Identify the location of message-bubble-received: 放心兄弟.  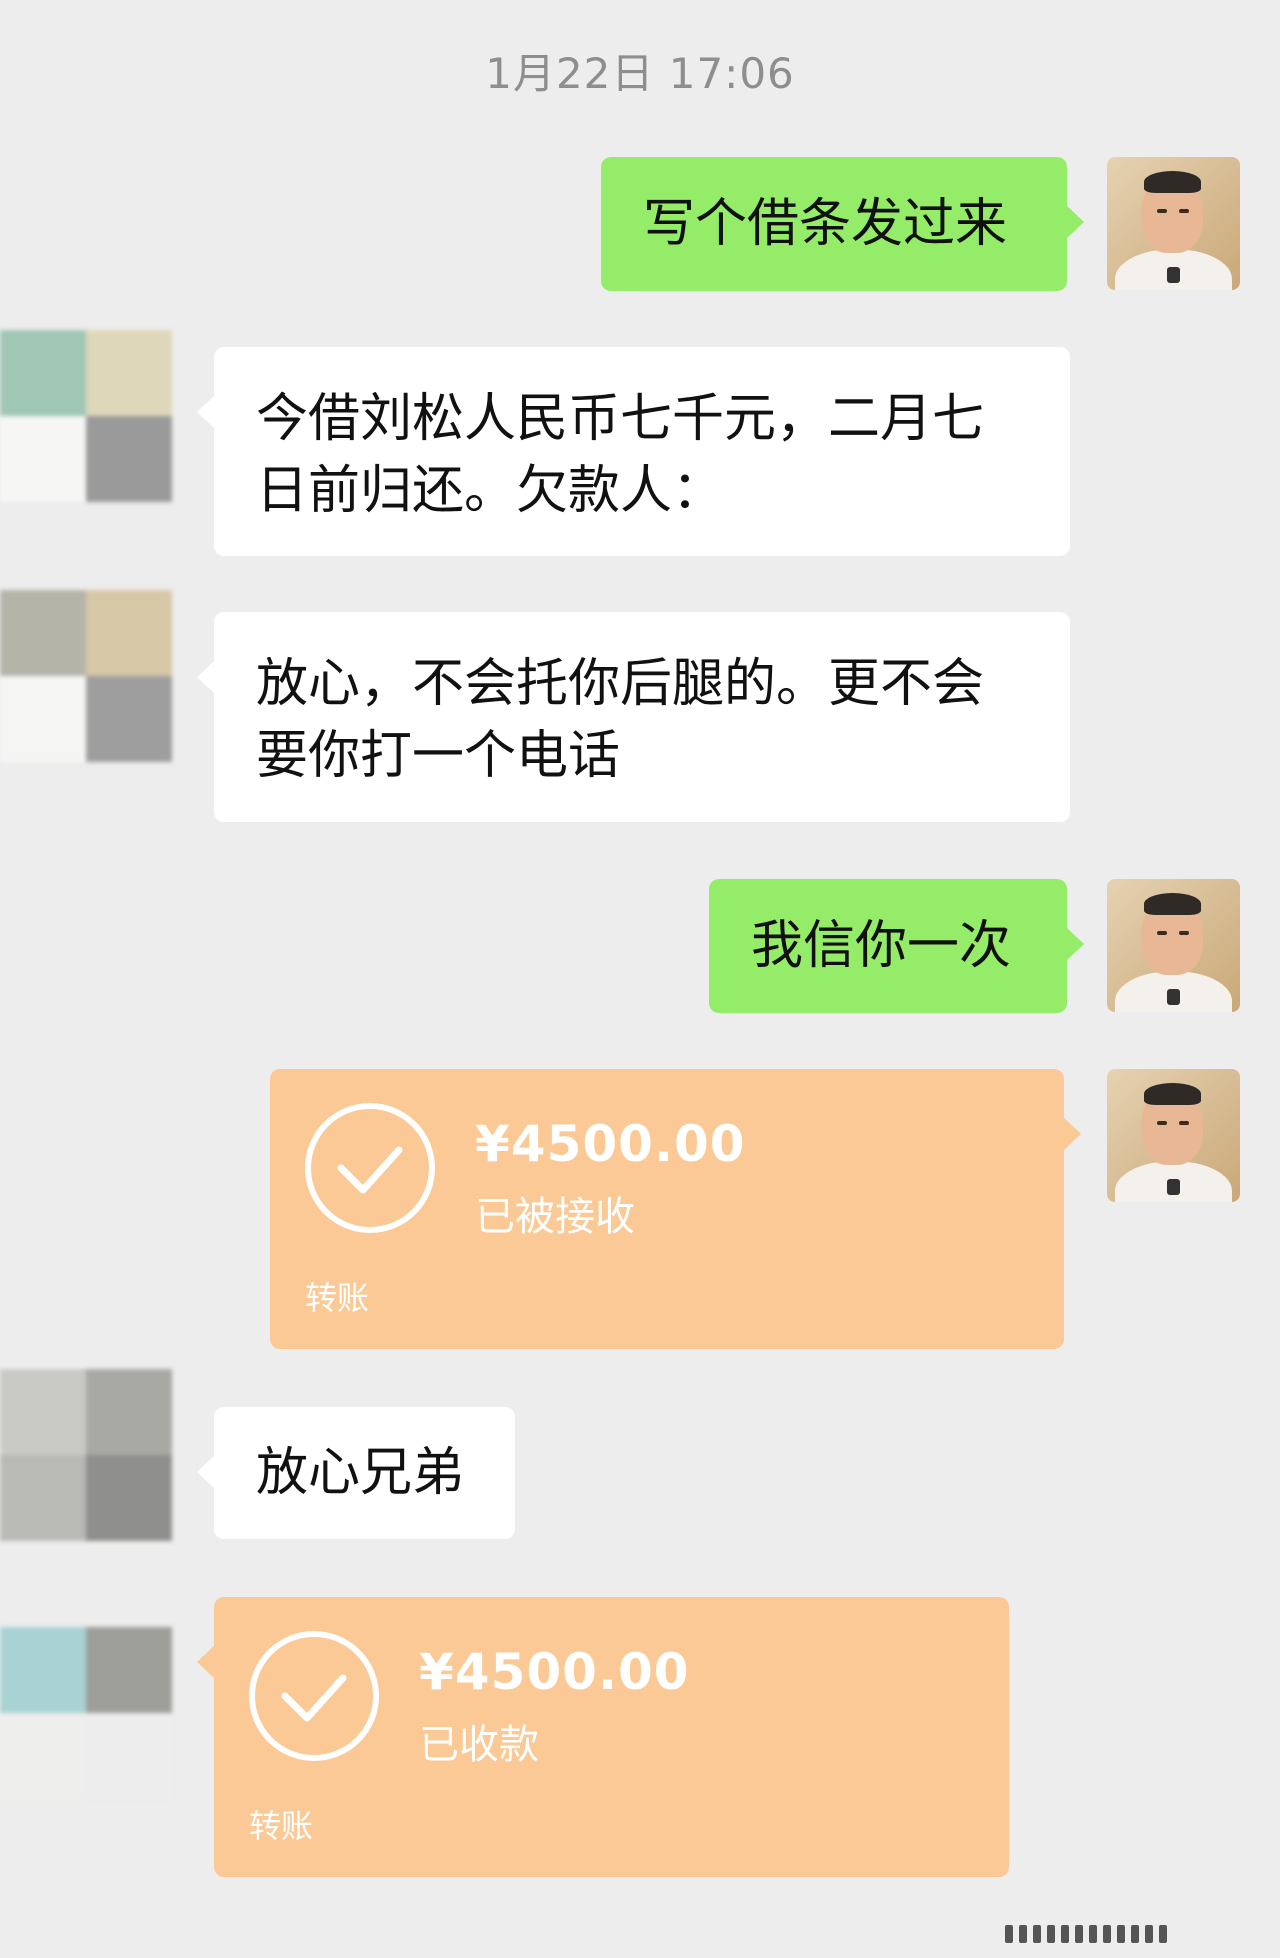
(356, 1473).